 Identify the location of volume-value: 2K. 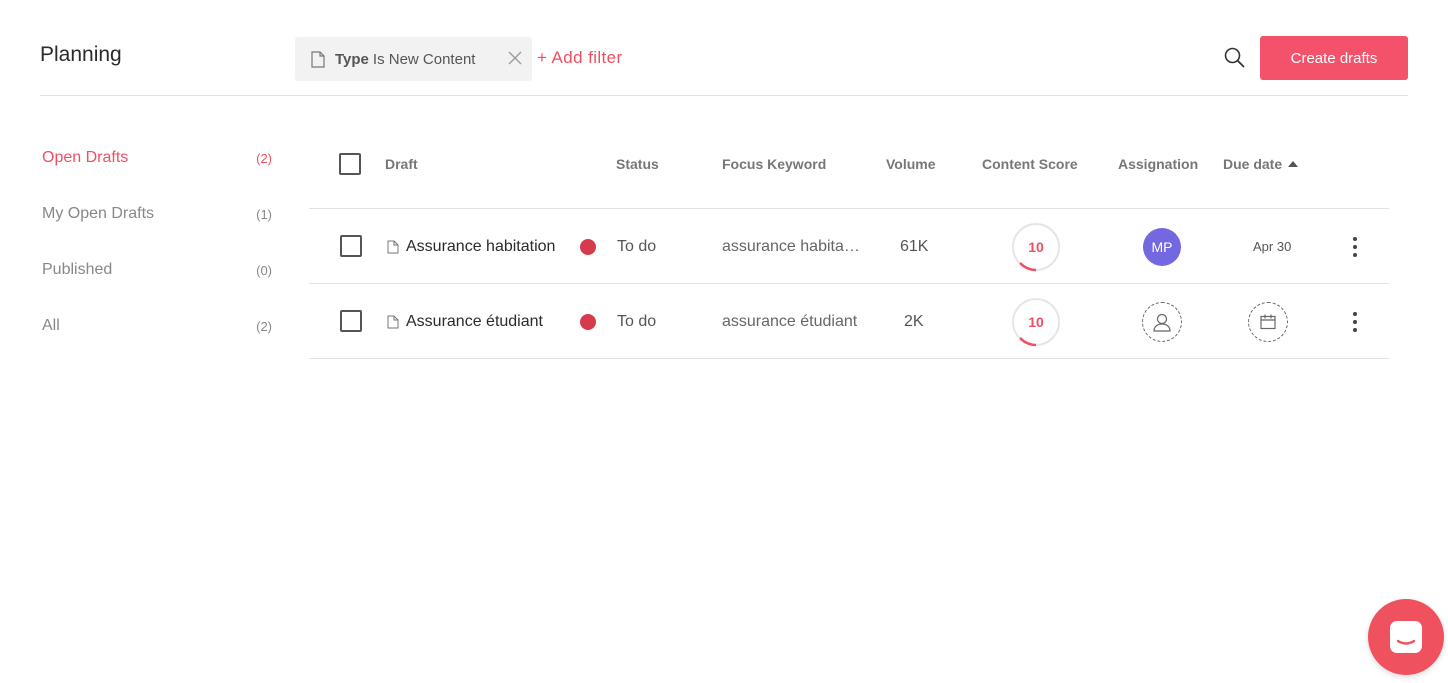
(914, 321).